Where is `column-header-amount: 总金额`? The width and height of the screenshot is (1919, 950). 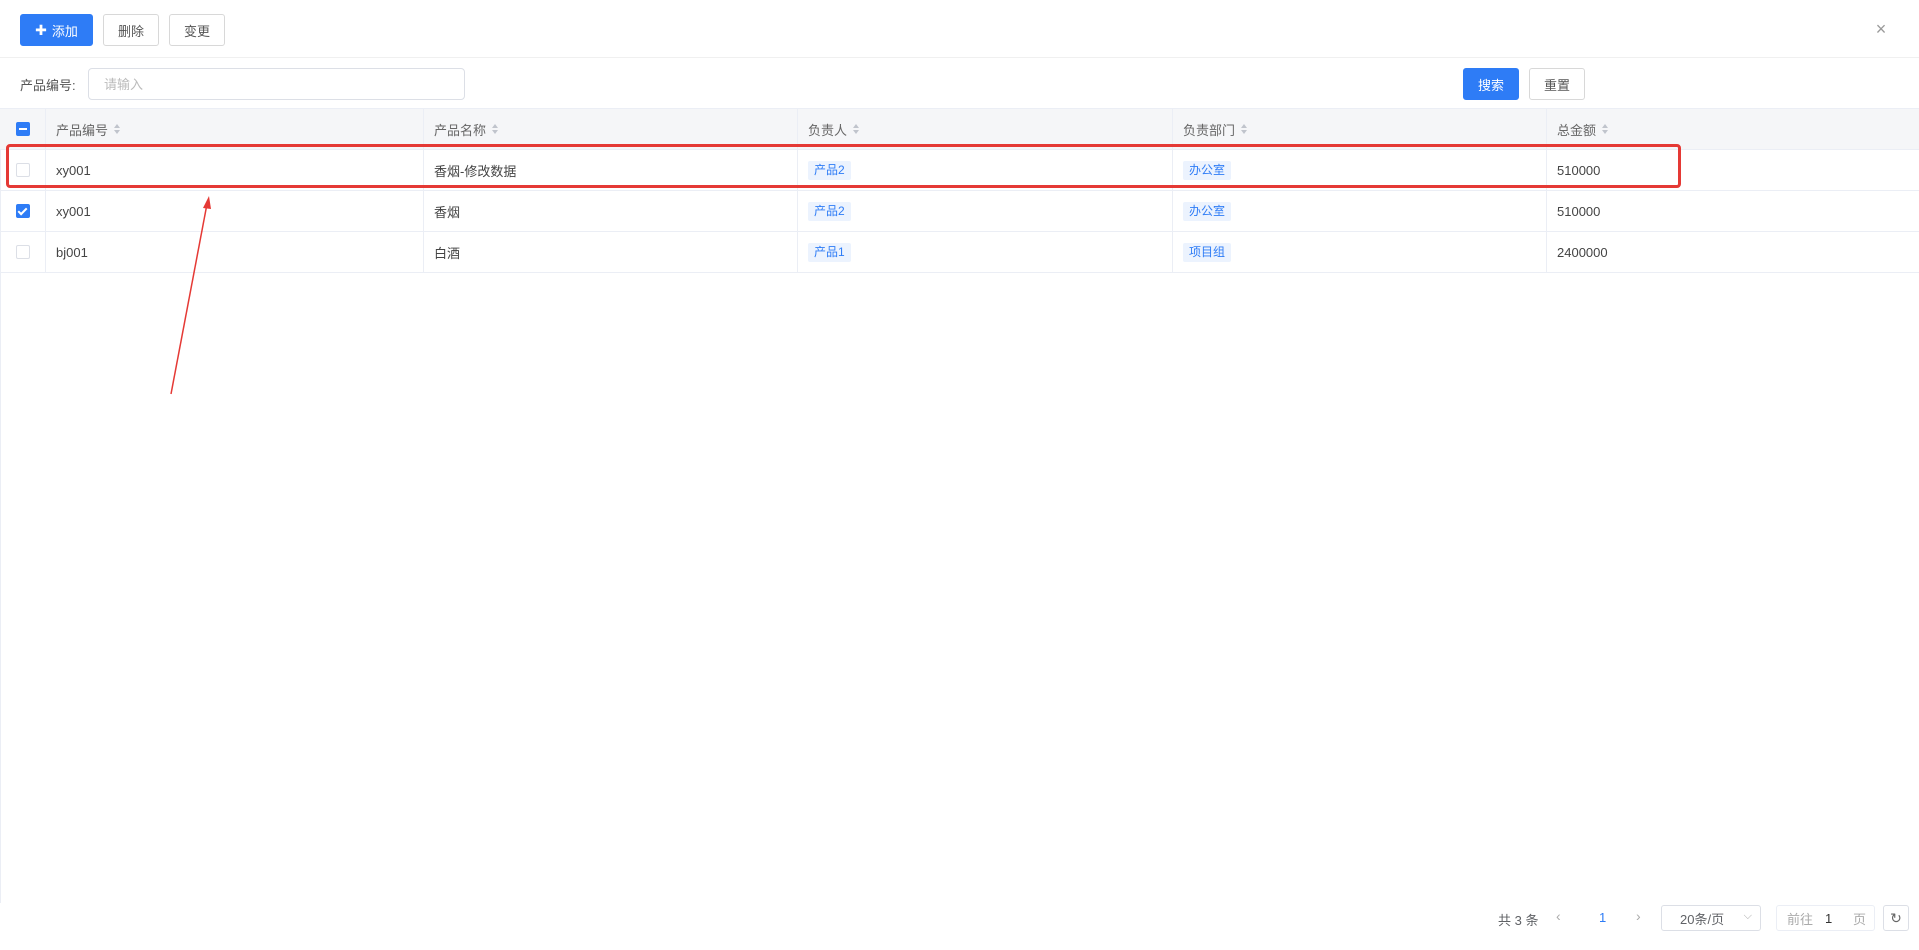 column-header-amount: 总金额 is located at coordinates (1733, 129).